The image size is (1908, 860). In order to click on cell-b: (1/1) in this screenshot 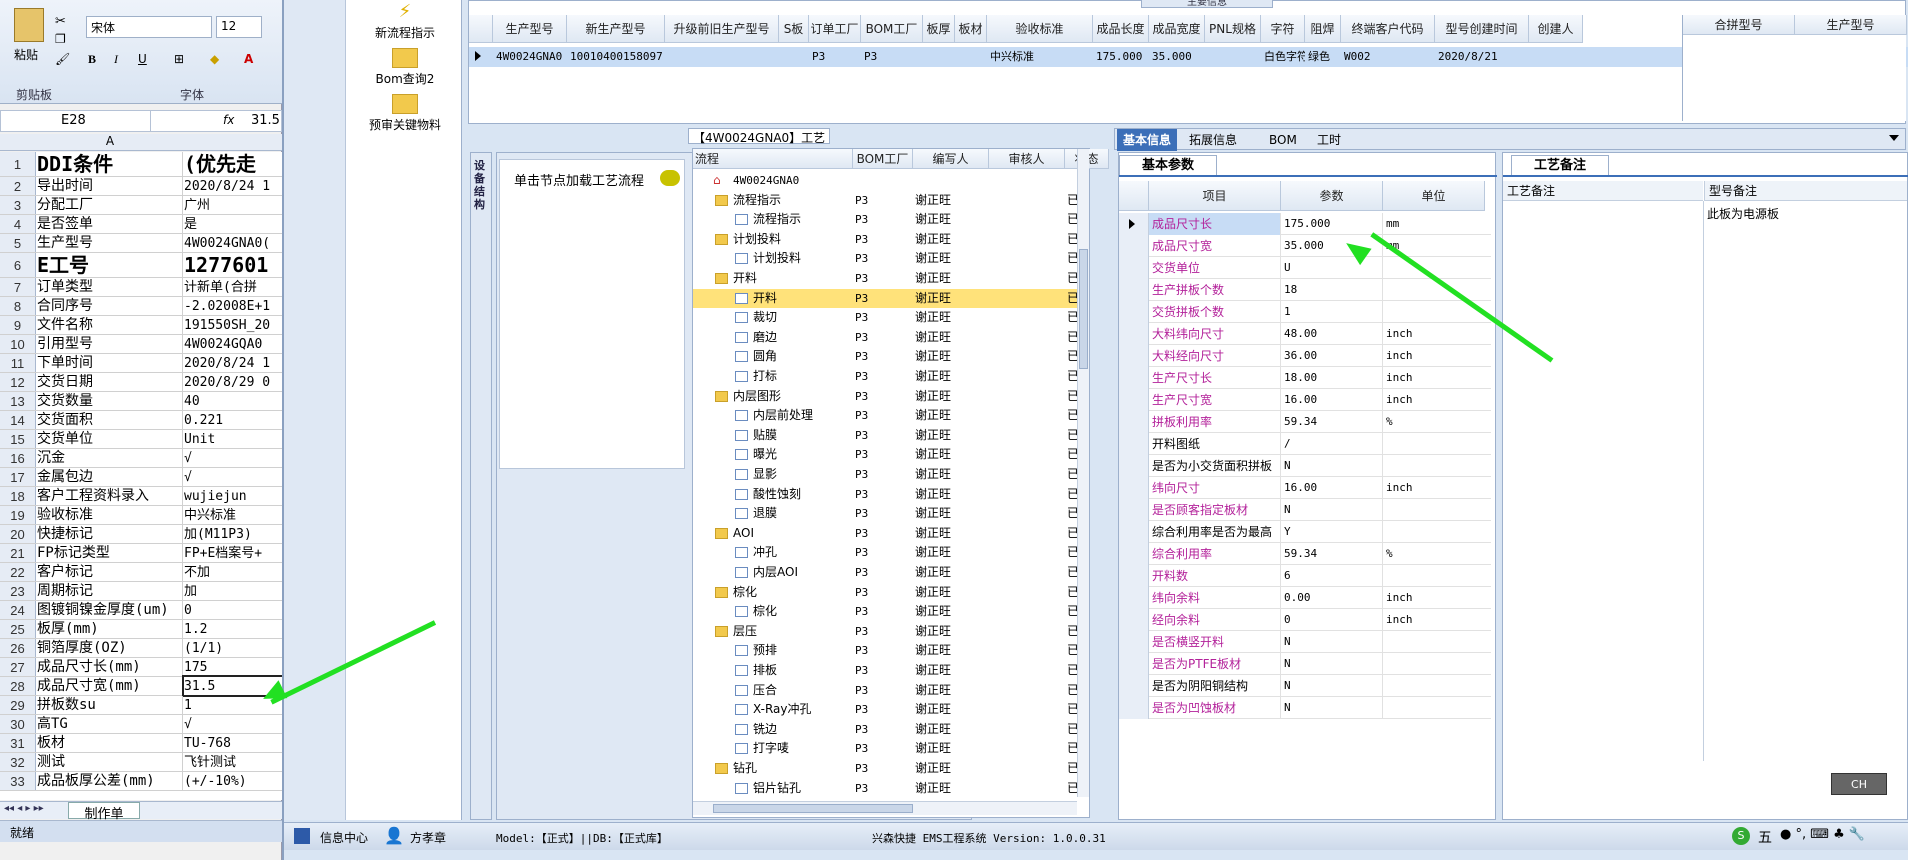, I will do `click(233, 648)`.